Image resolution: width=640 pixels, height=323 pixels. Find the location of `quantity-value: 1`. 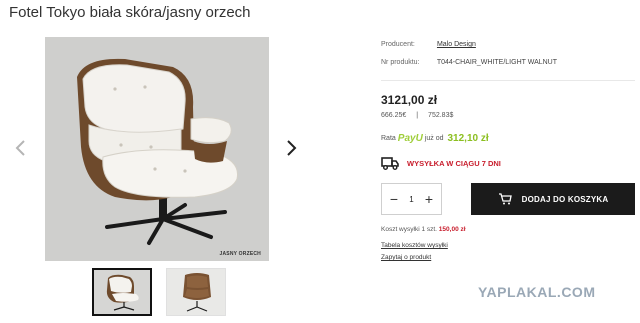

quantity-value: 1 is located at coordinates (411, 199).